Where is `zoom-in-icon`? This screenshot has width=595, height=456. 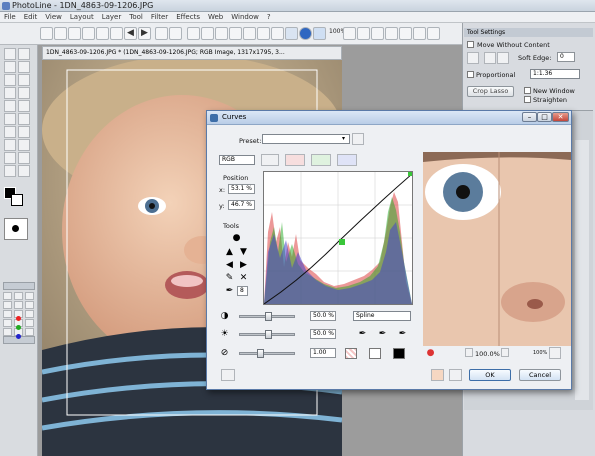 zoom-in-icon is located at coordinates (349, 33).